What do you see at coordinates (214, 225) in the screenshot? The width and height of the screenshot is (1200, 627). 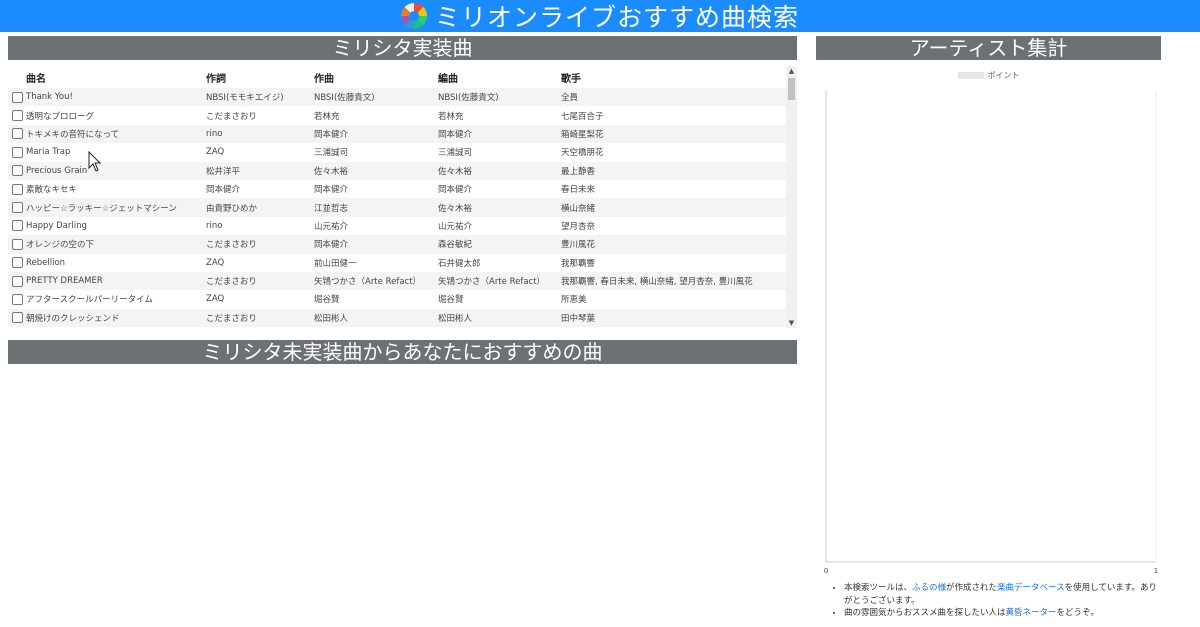 I see `lyricist-cell: rino` at bounding box center [214, 225].